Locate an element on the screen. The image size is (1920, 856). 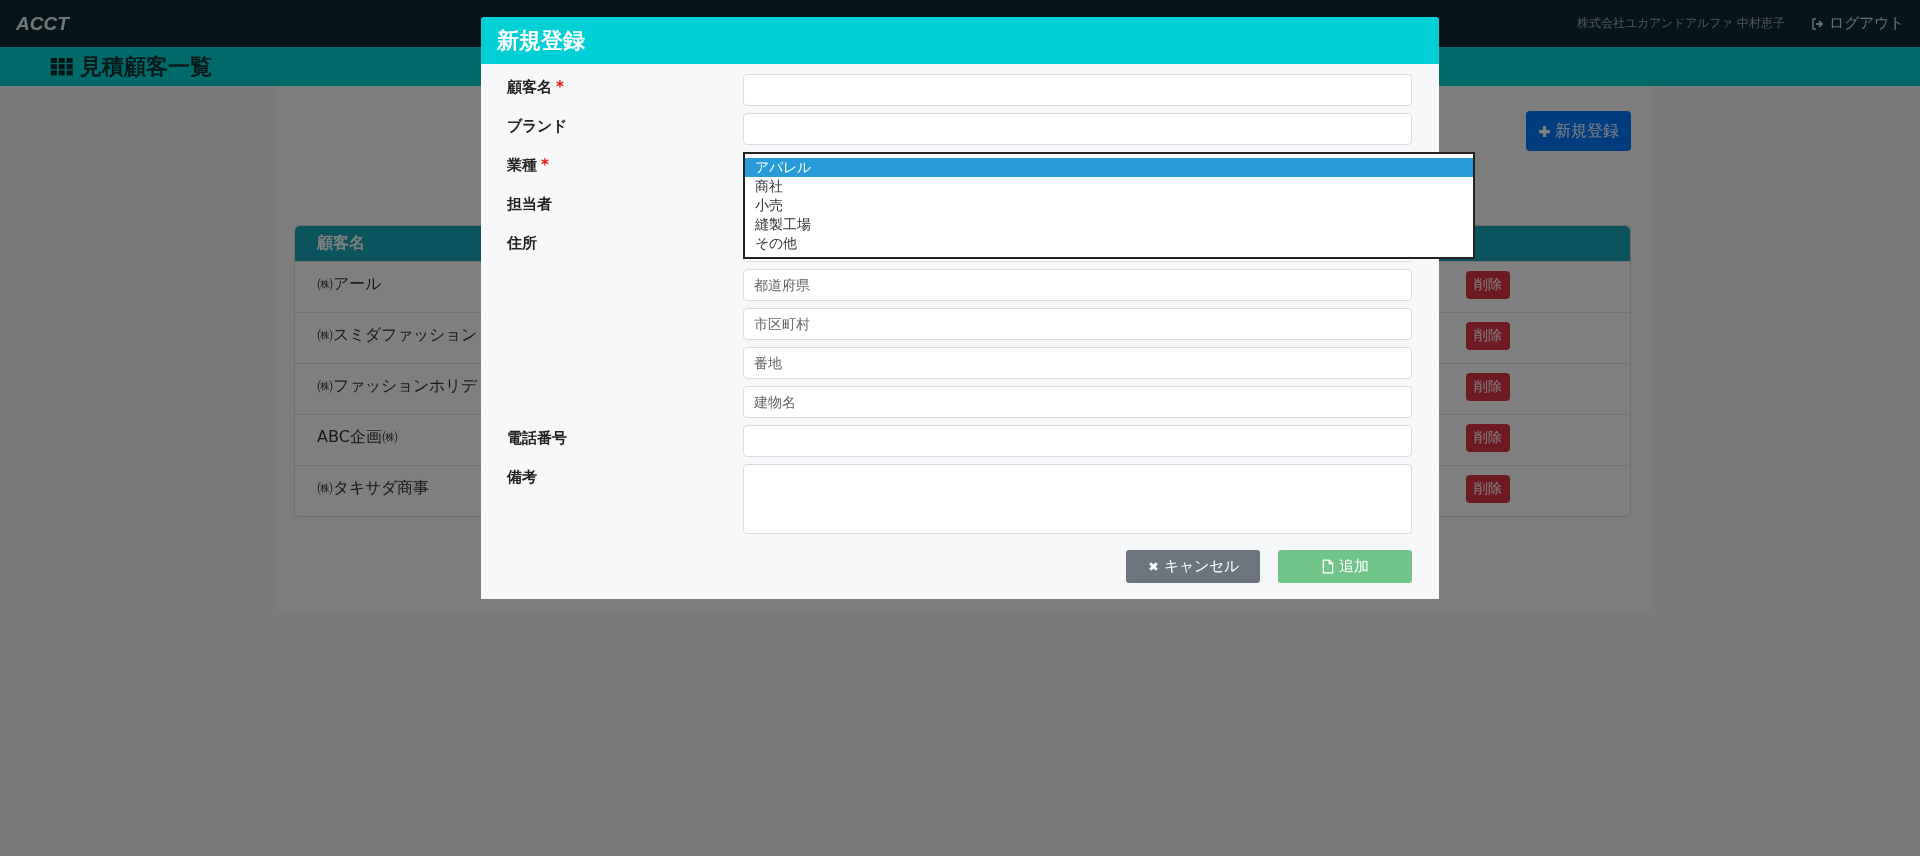
input-field: 都道府県 is located at coordinates (1077, 285).